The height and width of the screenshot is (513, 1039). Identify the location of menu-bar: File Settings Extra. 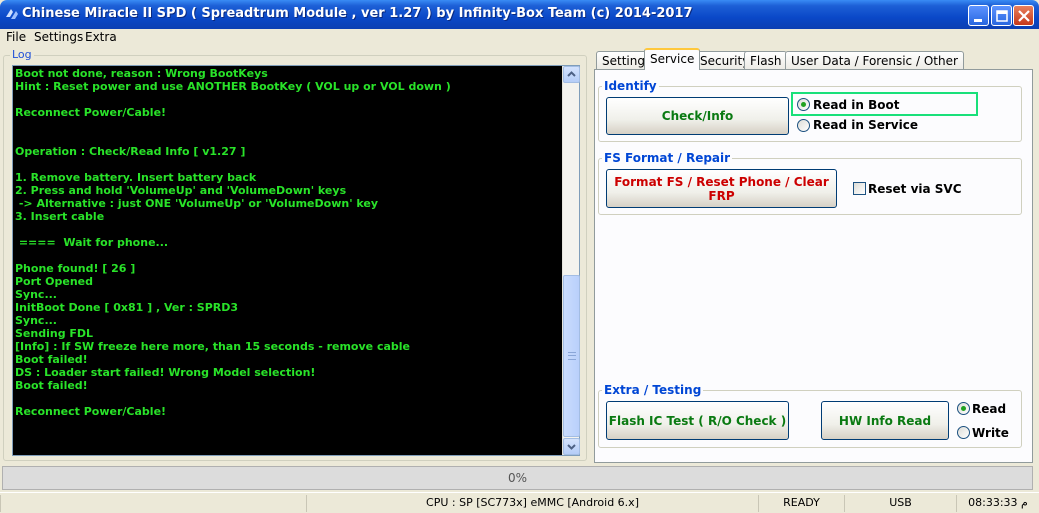
(519, 38).